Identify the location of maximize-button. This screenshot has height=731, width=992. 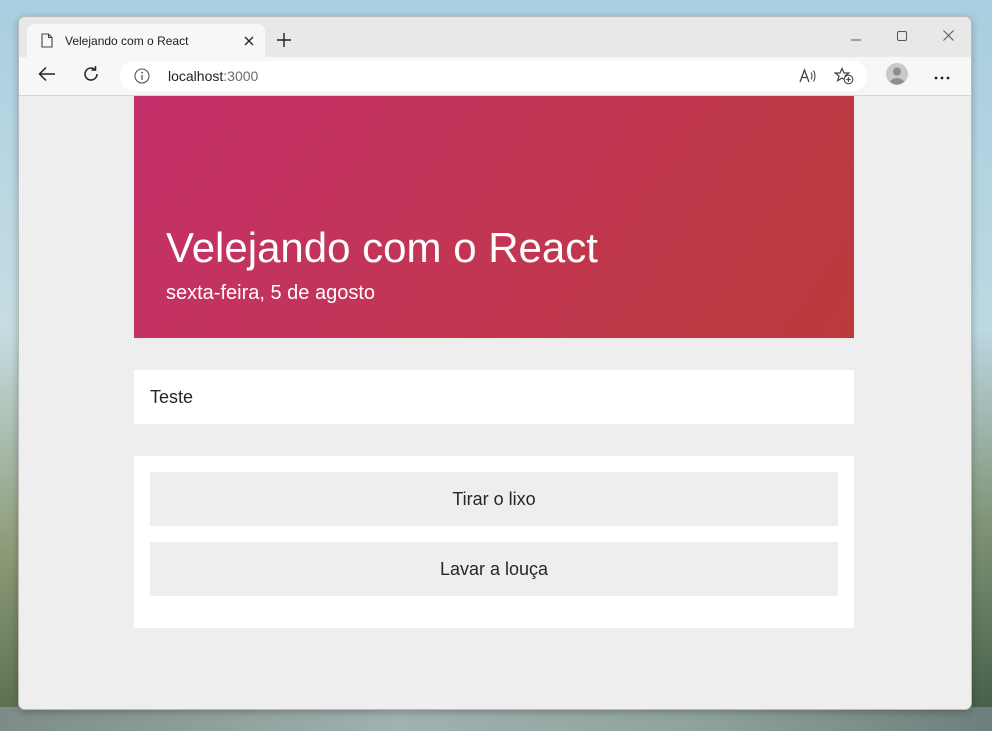
(902, 37).